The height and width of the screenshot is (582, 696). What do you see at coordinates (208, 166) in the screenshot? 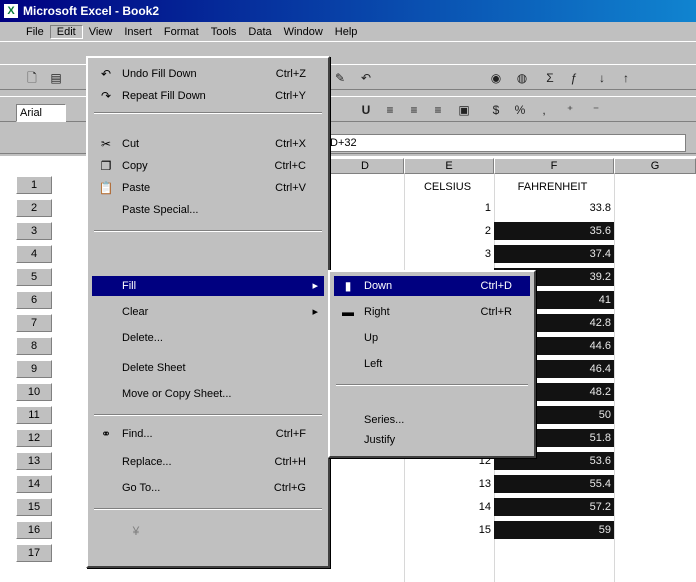
I see `menu-item-copy: ❐ Copy Ctrl+C` at bounding box center [208, 166].